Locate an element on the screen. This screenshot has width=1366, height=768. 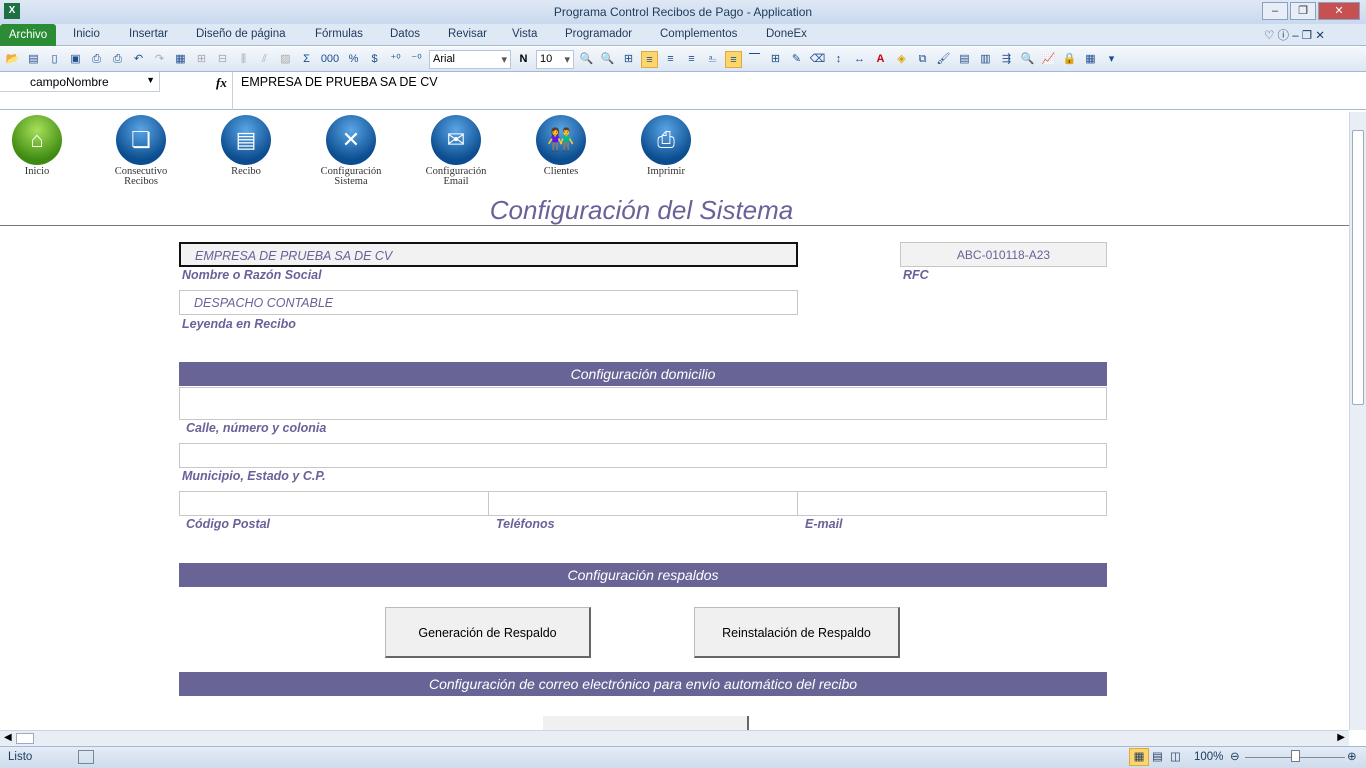
decrease-decimal-icon: ⁻⁰ is located at coordinates (416, 59).